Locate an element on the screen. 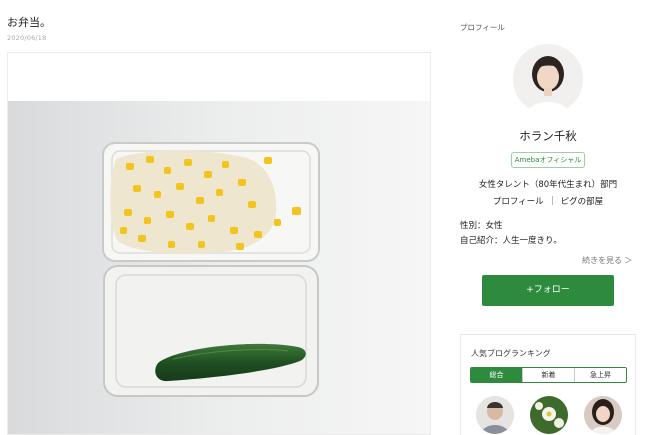 The image size is (645, 435). ranking-tabs: 総合 新着 急上昇 is located at coordinates (548, 375).